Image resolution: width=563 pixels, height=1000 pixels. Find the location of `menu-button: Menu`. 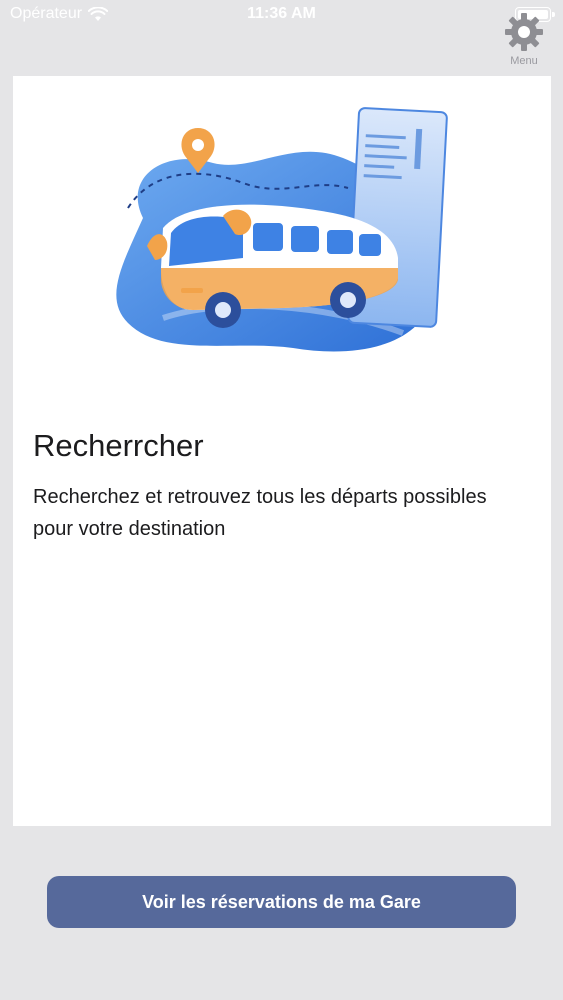

menu-button: Menu is located at coordinates (524, 40).